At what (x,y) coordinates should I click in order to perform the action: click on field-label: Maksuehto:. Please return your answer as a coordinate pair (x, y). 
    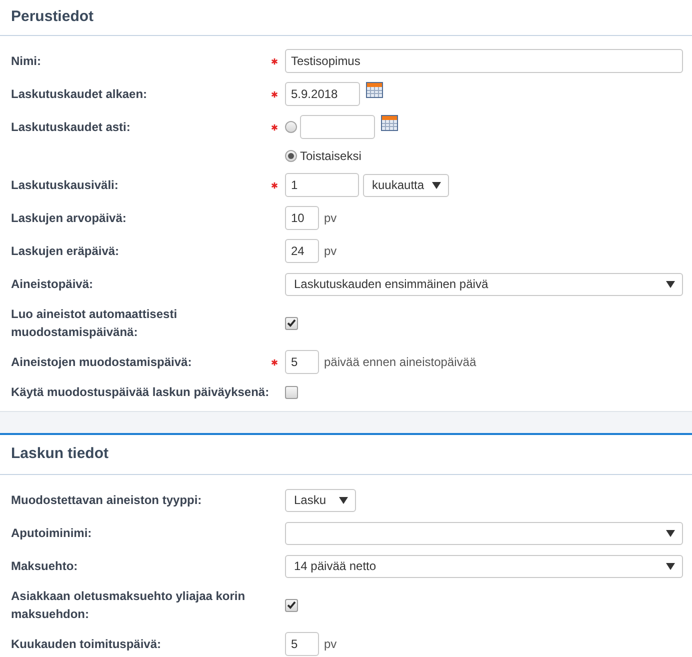
    Looking at the image, I should click on (45, 566).